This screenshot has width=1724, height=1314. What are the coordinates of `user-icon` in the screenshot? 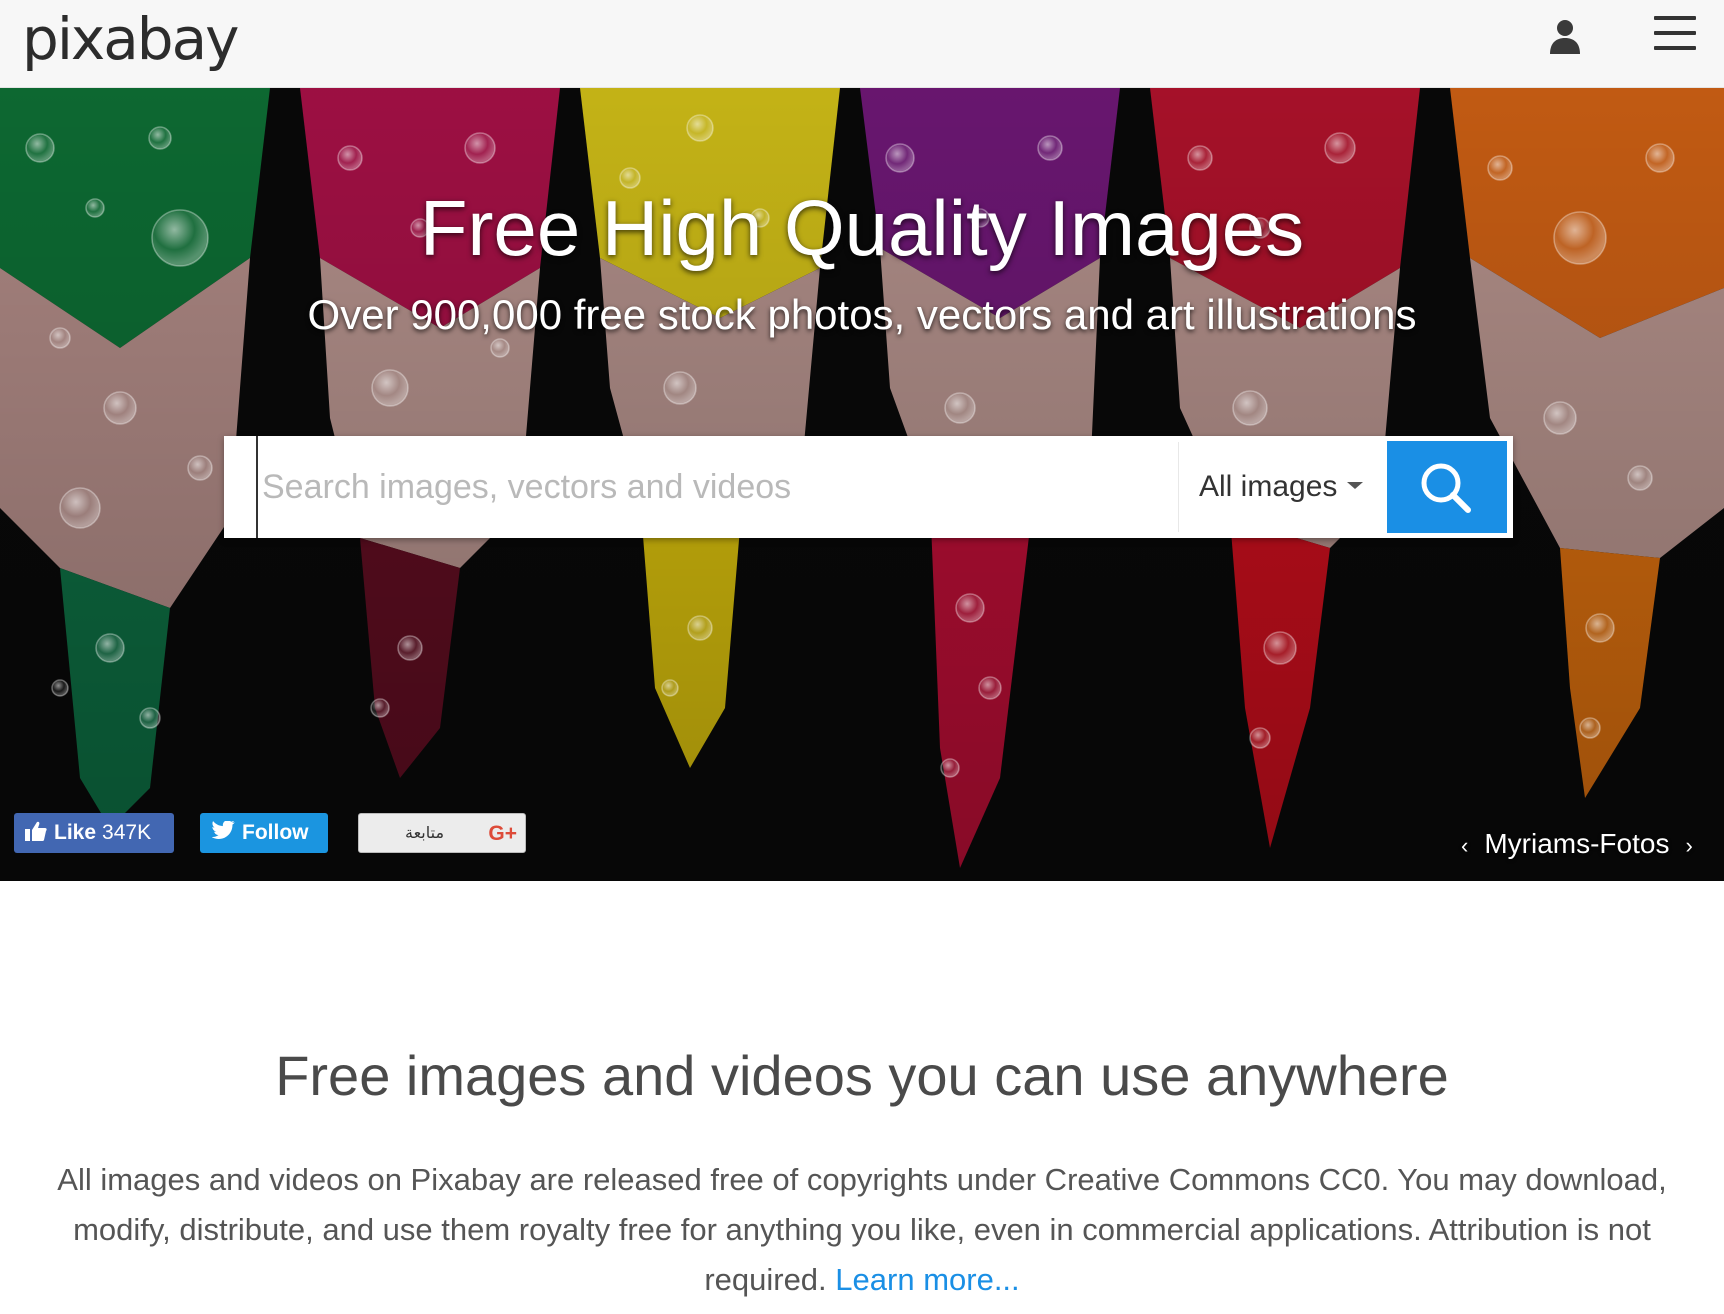 It's located at (1565, 36).